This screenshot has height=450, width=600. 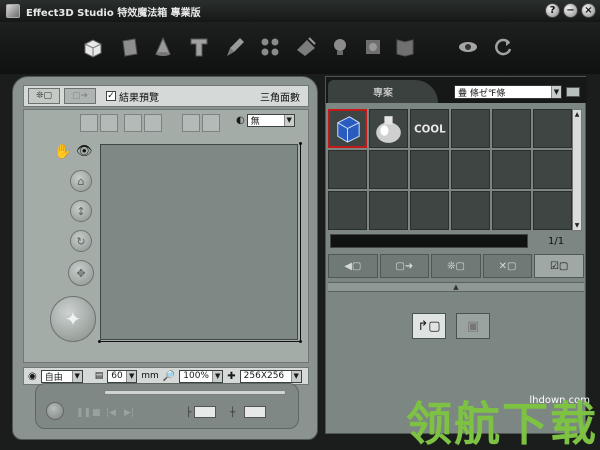 What do you see at coordinates (306, 47) in the screenshot?
I see `tools-icon` at bounding box center [306, 47].